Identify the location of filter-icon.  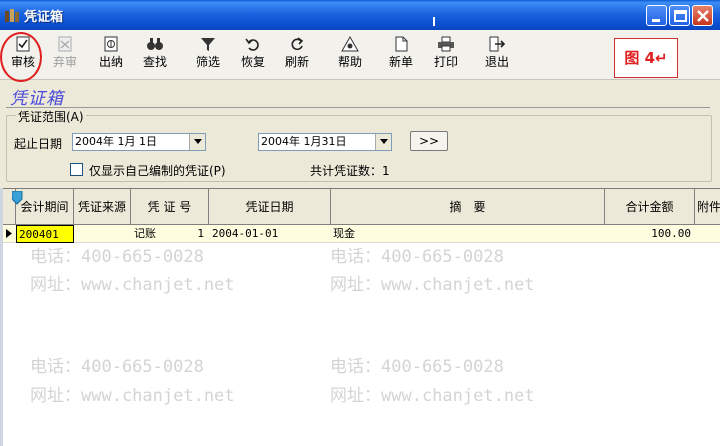
(208, 44).